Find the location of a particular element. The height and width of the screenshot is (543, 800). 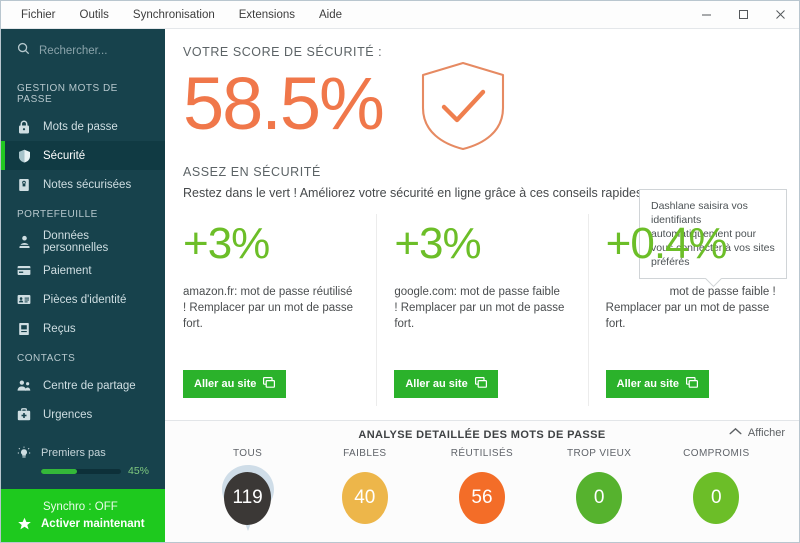

search-input is located at coordinates (94, 51).